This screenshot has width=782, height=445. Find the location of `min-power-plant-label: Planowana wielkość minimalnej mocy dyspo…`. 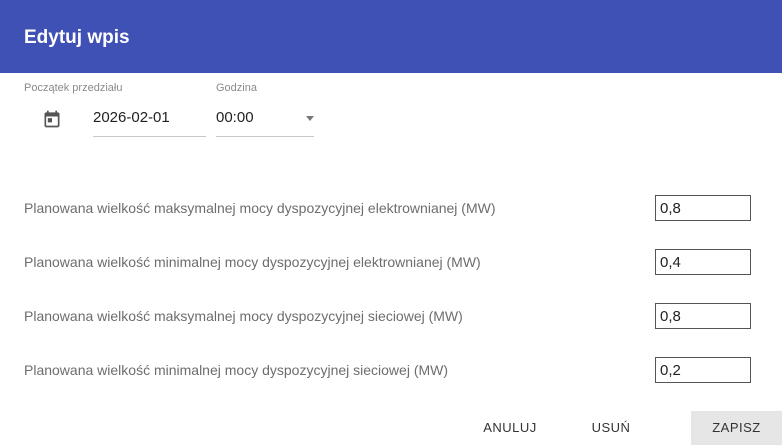

min-power-plant-label: Planowana wielkość minimalnej mocy dyspo… is located at coordinates (252, 262).